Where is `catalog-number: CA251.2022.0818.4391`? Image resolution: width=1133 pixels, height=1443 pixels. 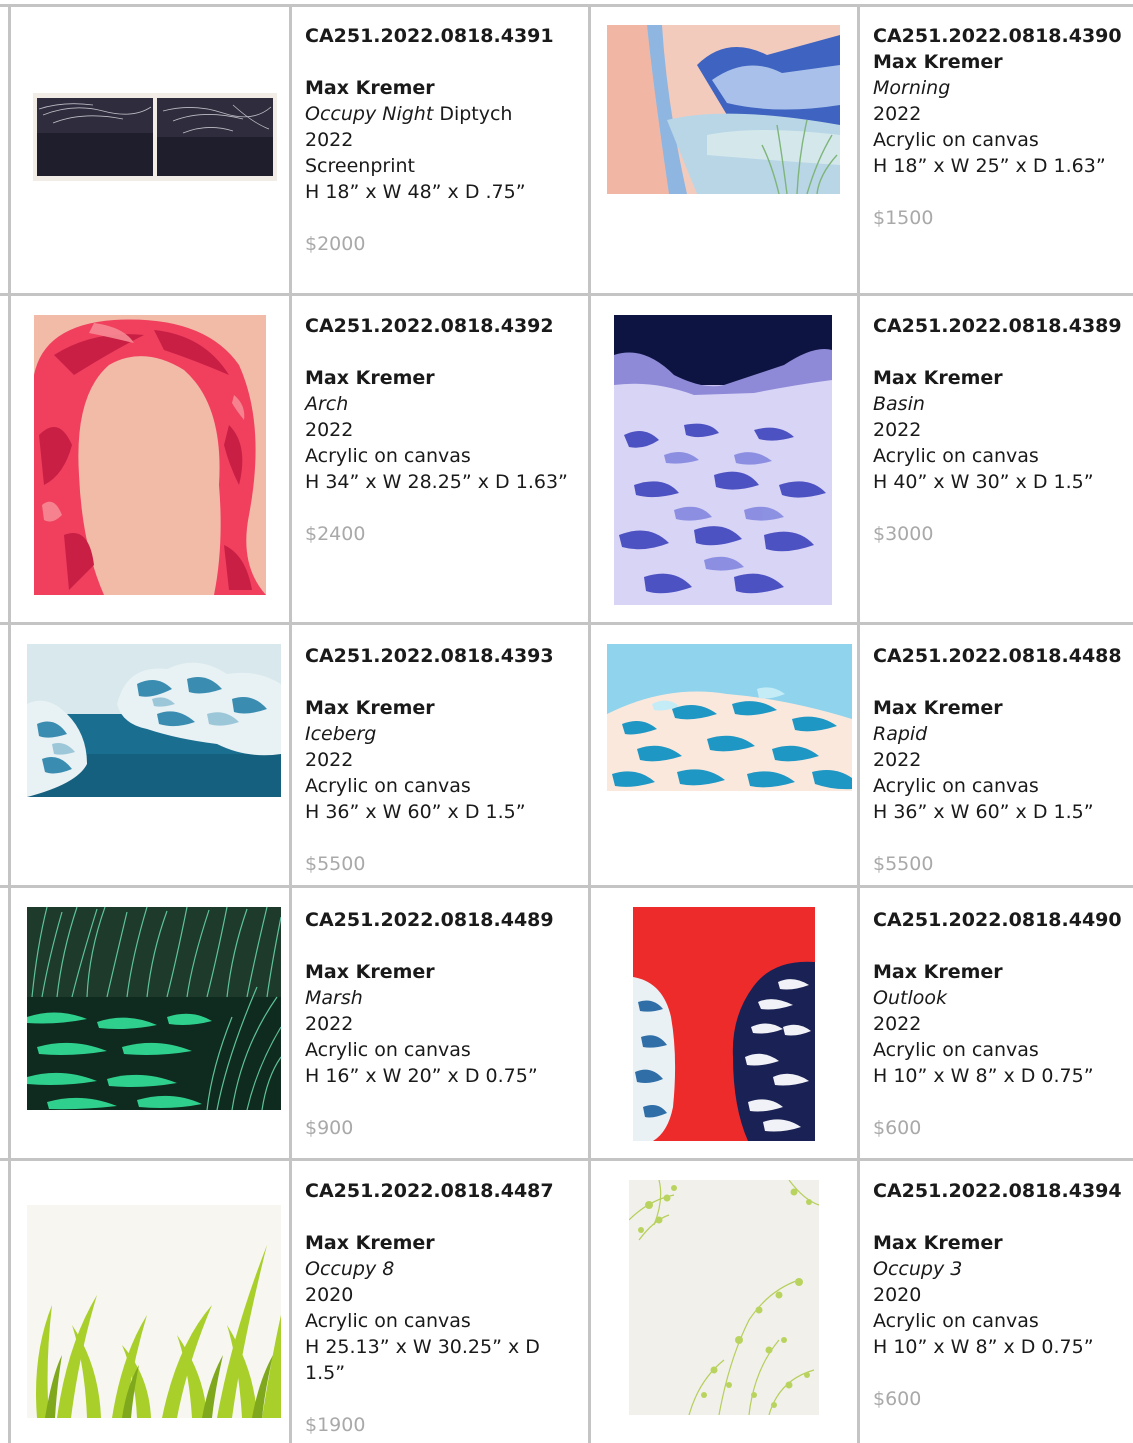
catalog-number: CA251.2022.0818.4391 is located at coordinates (429, 36).